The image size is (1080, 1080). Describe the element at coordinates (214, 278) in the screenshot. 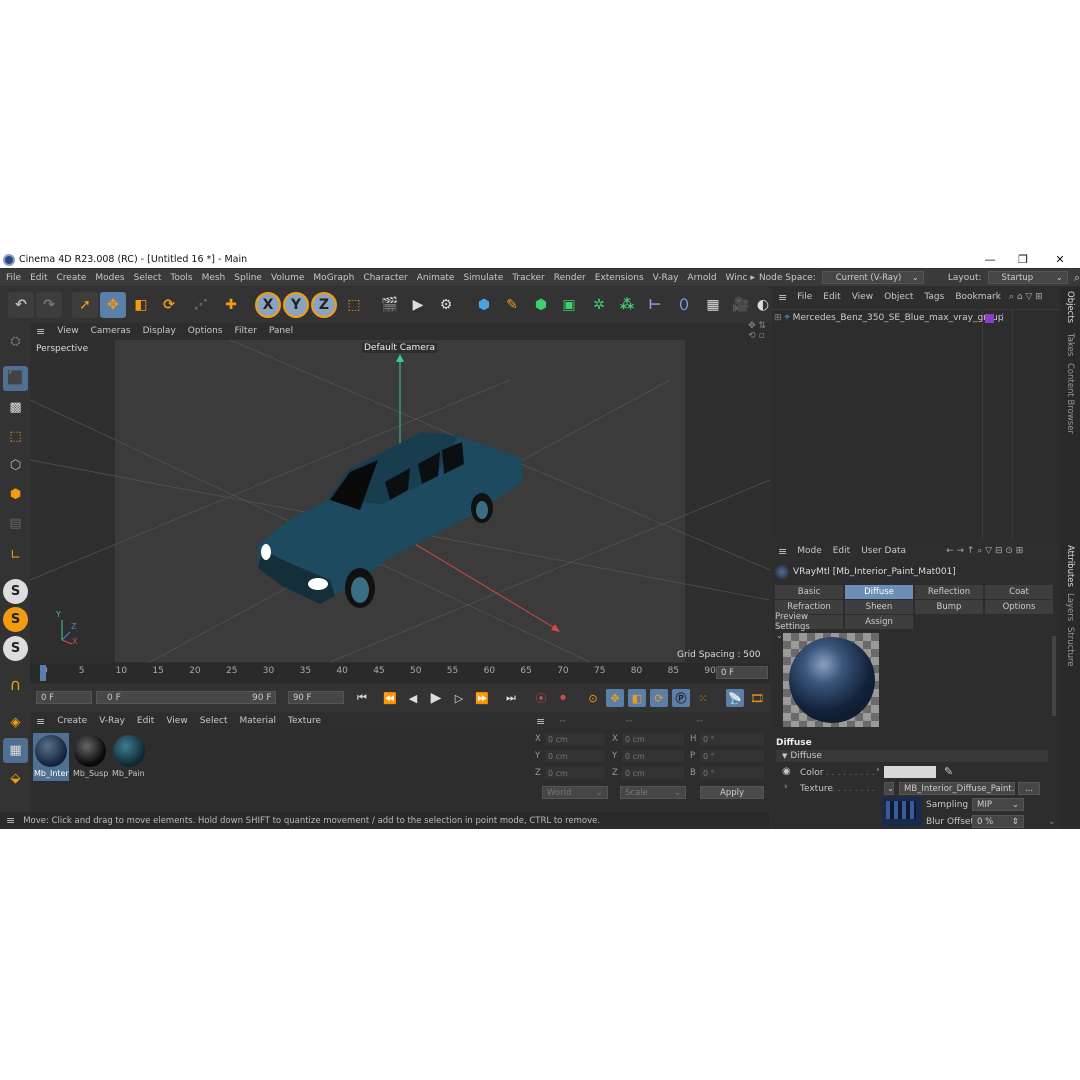

I see `menu-mesh: Mesh` at that location.